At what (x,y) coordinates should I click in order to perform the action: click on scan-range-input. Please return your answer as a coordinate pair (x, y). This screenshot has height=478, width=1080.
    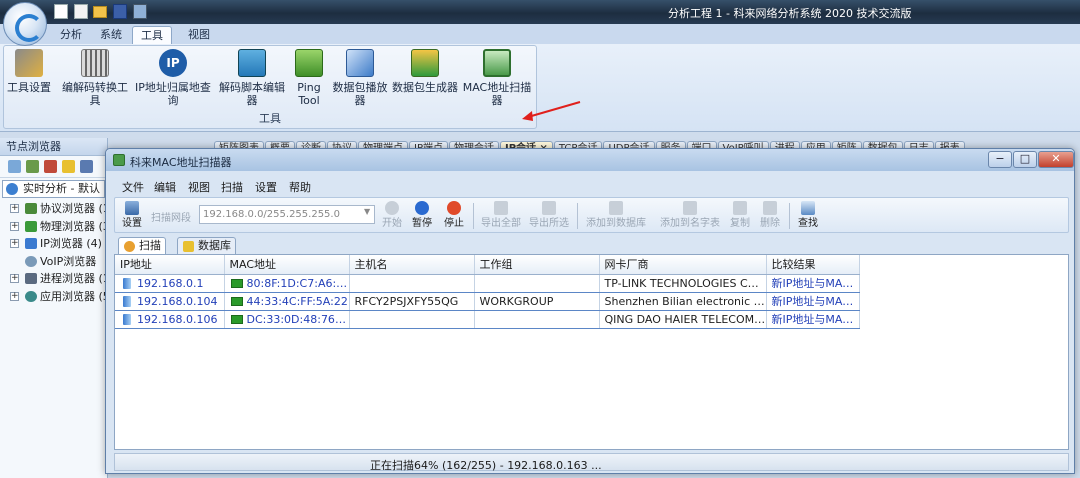
    Looking at the image, I should click on (287, 214).